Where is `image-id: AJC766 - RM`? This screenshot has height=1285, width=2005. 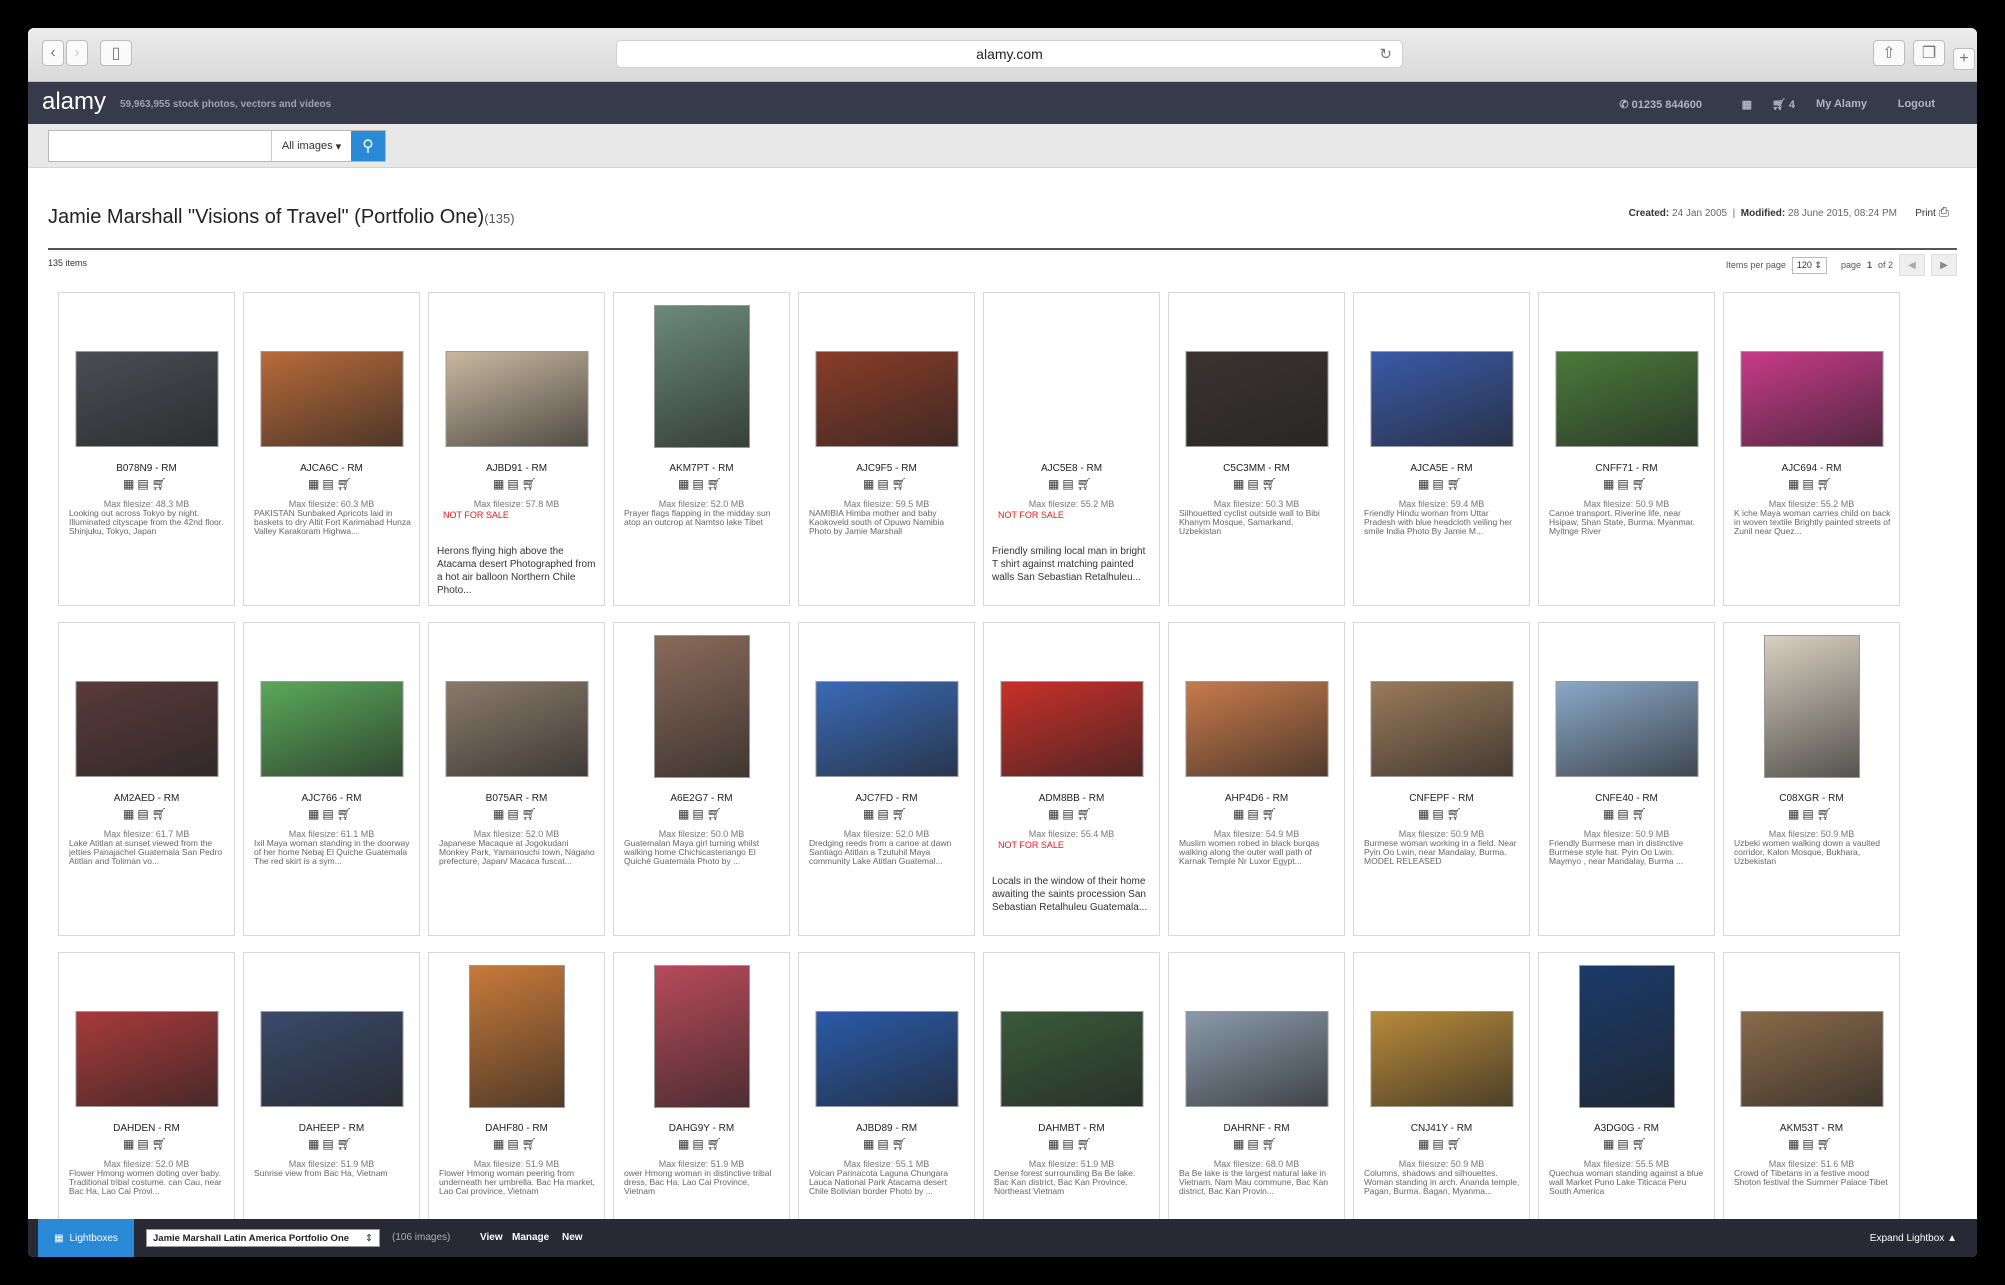
image-id: AJC766 - RM is located at coordinates (331, 798).